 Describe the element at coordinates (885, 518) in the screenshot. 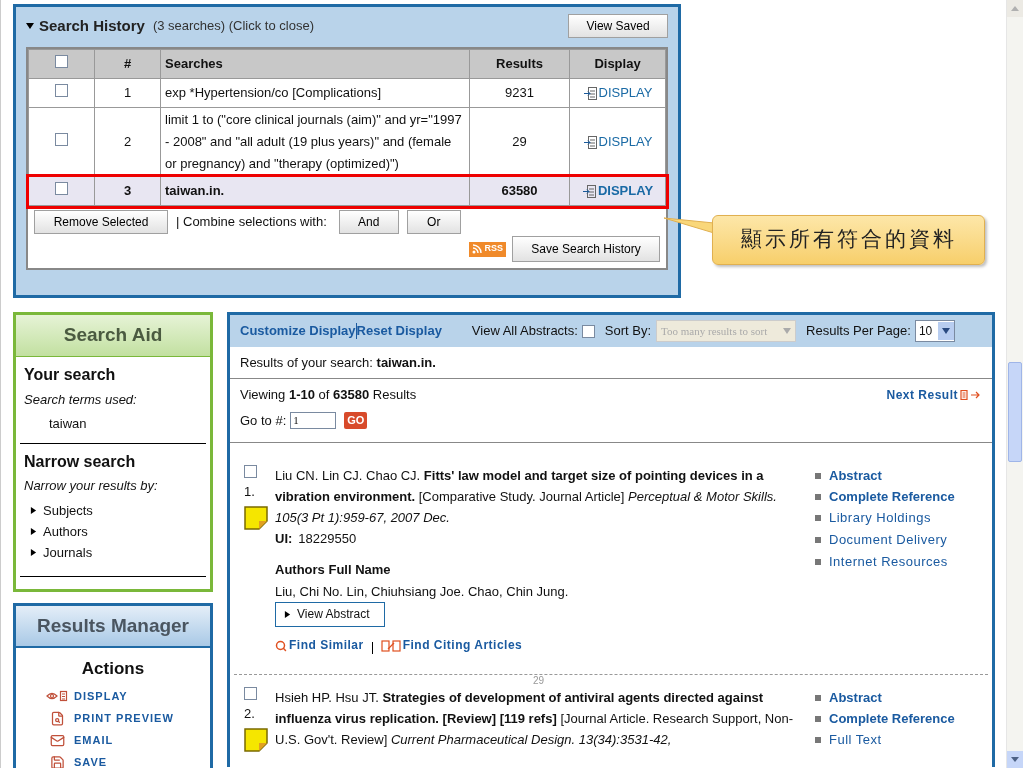

I see `record-link: Library Holdings` at that location.